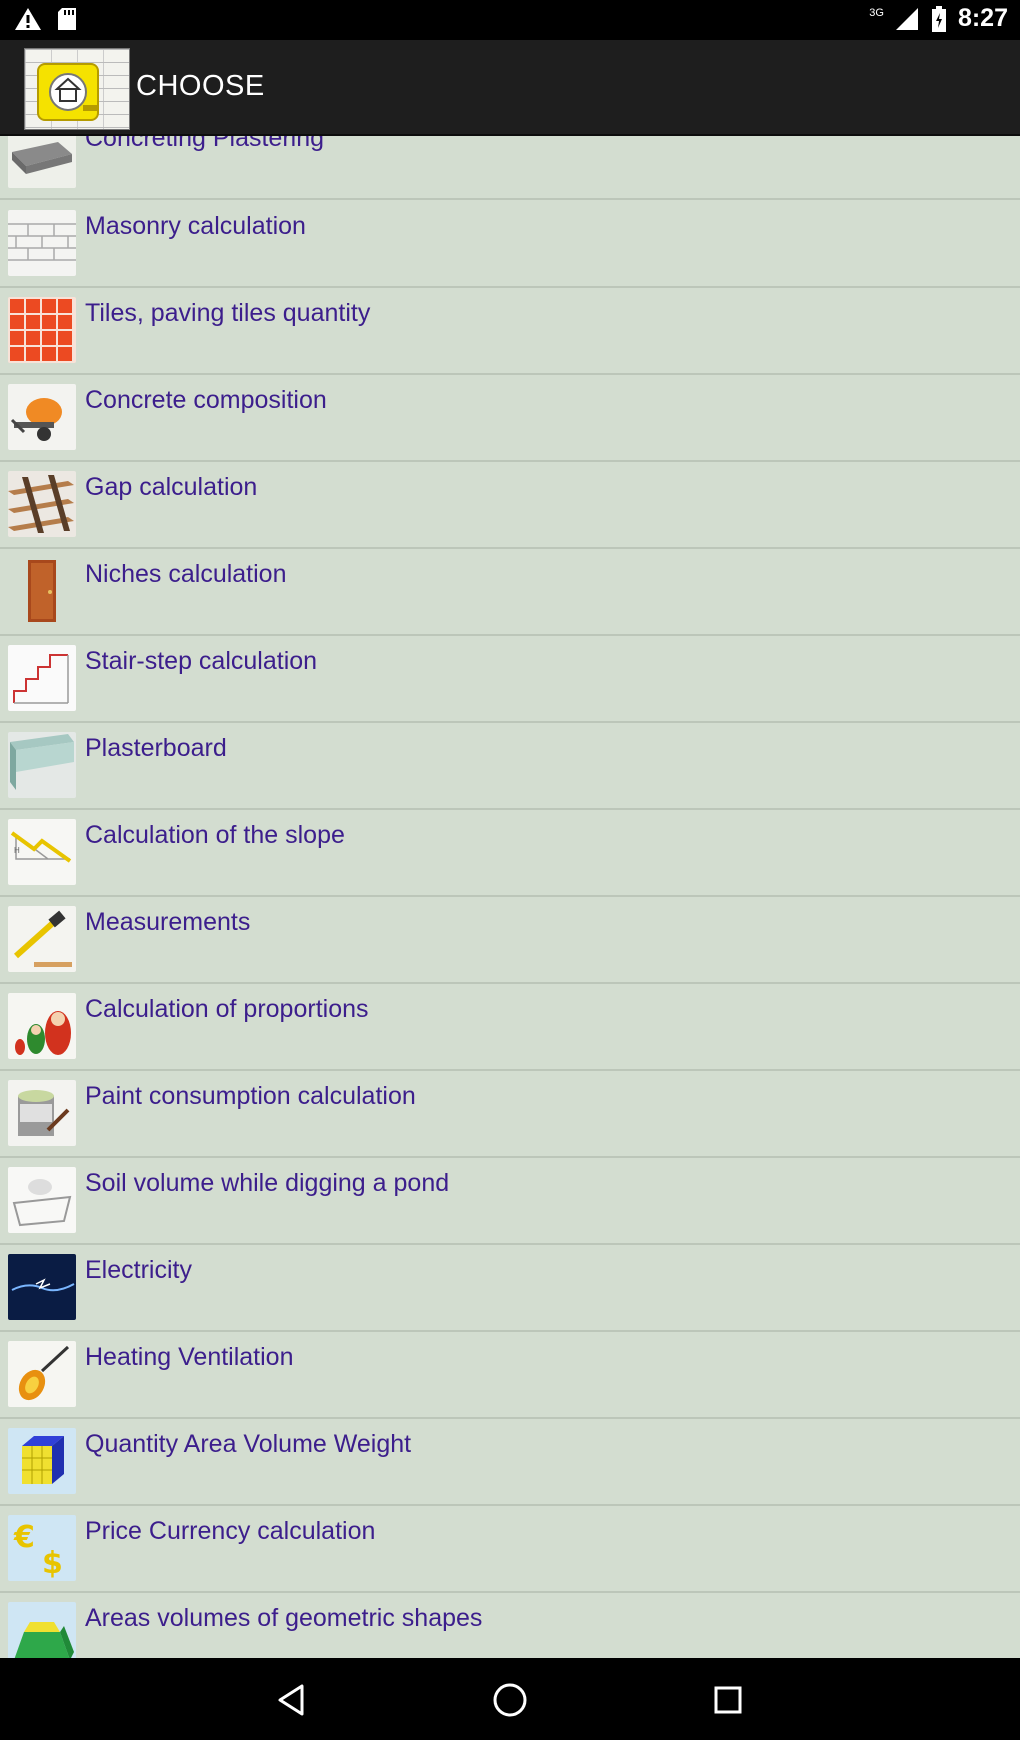  Describe the element at coordinates (168, 922) in the screenshot. I see `list-item-label: Measurements` at that location.